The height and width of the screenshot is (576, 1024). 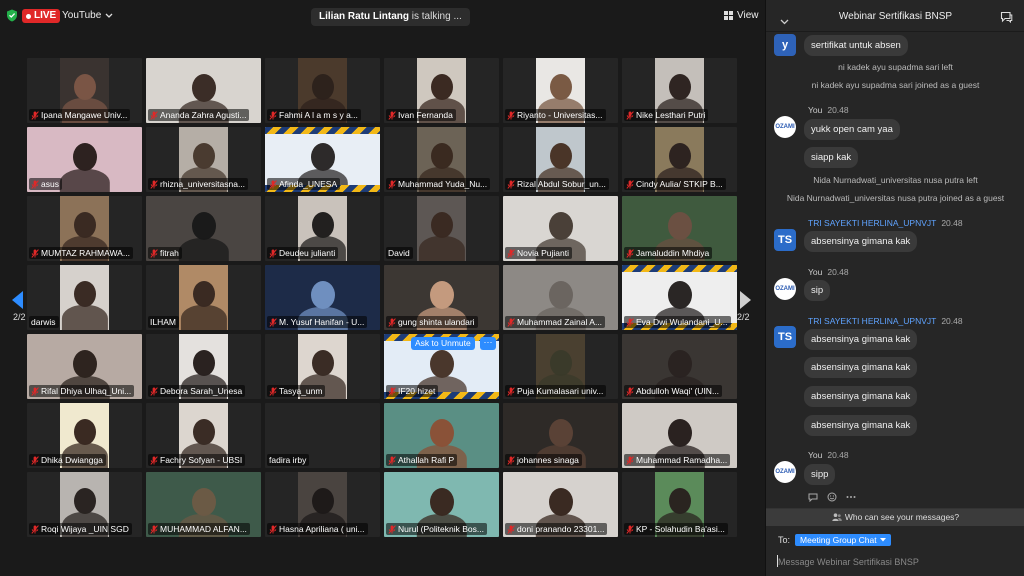 What do you see at coordinates (84, 180) in the screenshot?
I see `participant-body` at bounding box center [84, 180].